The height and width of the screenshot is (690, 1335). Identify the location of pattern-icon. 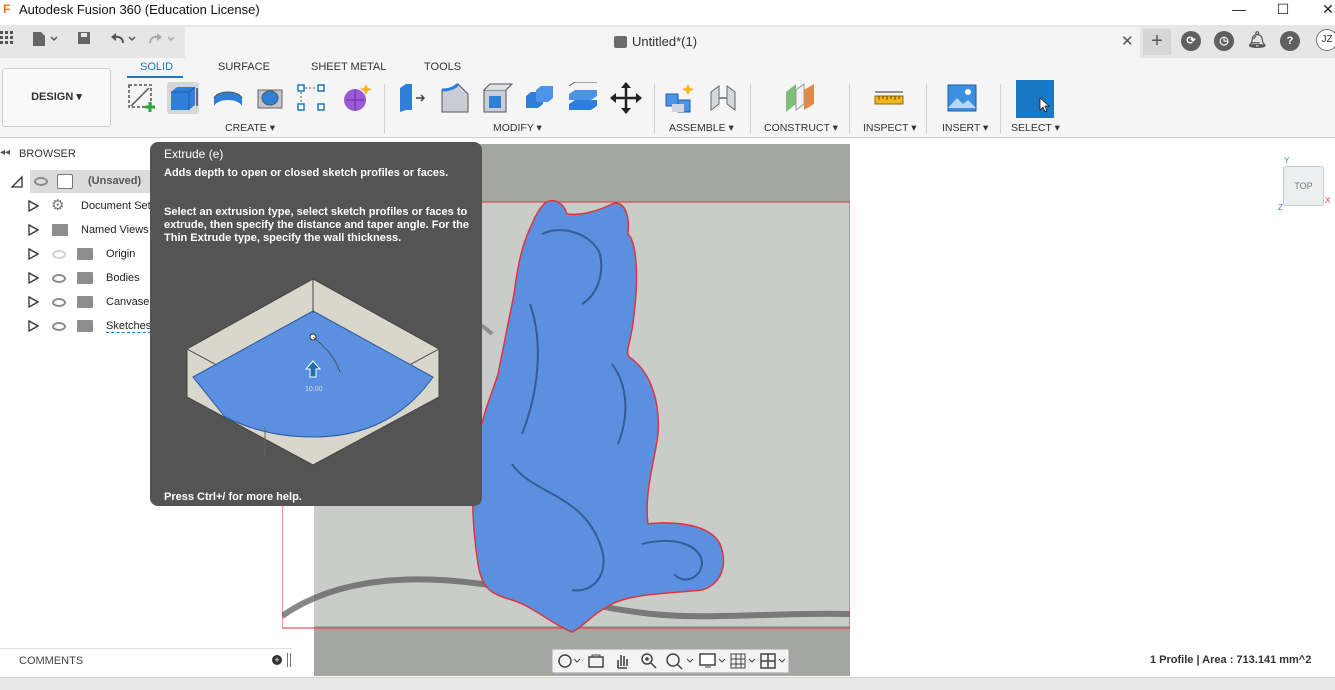
(312, 98).